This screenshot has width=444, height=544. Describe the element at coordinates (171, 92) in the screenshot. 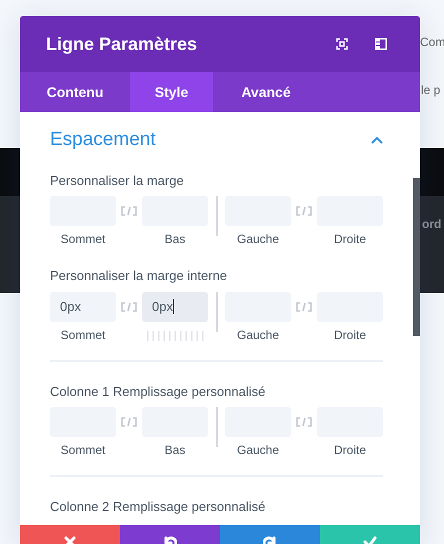

I see `tab: Style` at that location.